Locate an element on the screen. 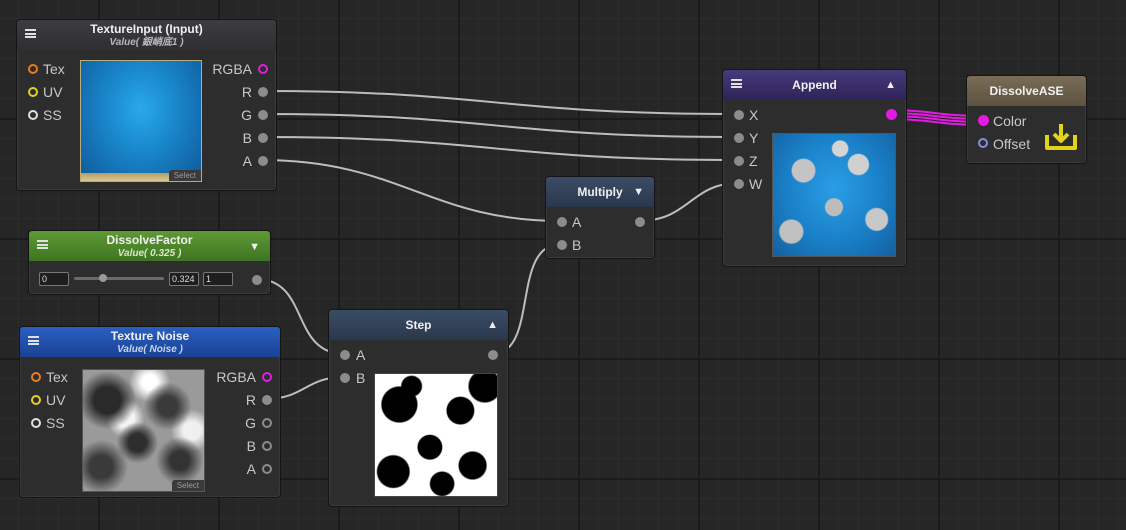 The height and width of the screenshot is (530, 1126). value-slider is located at coordinates (119, 278).